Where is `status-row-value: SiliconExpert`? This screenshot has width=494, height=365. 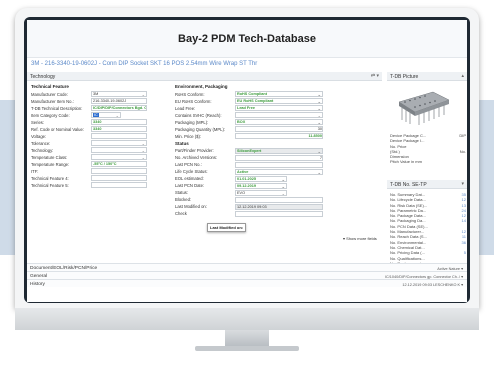 status-row-value: SiliconExpert is located at coordinates (249, 150).